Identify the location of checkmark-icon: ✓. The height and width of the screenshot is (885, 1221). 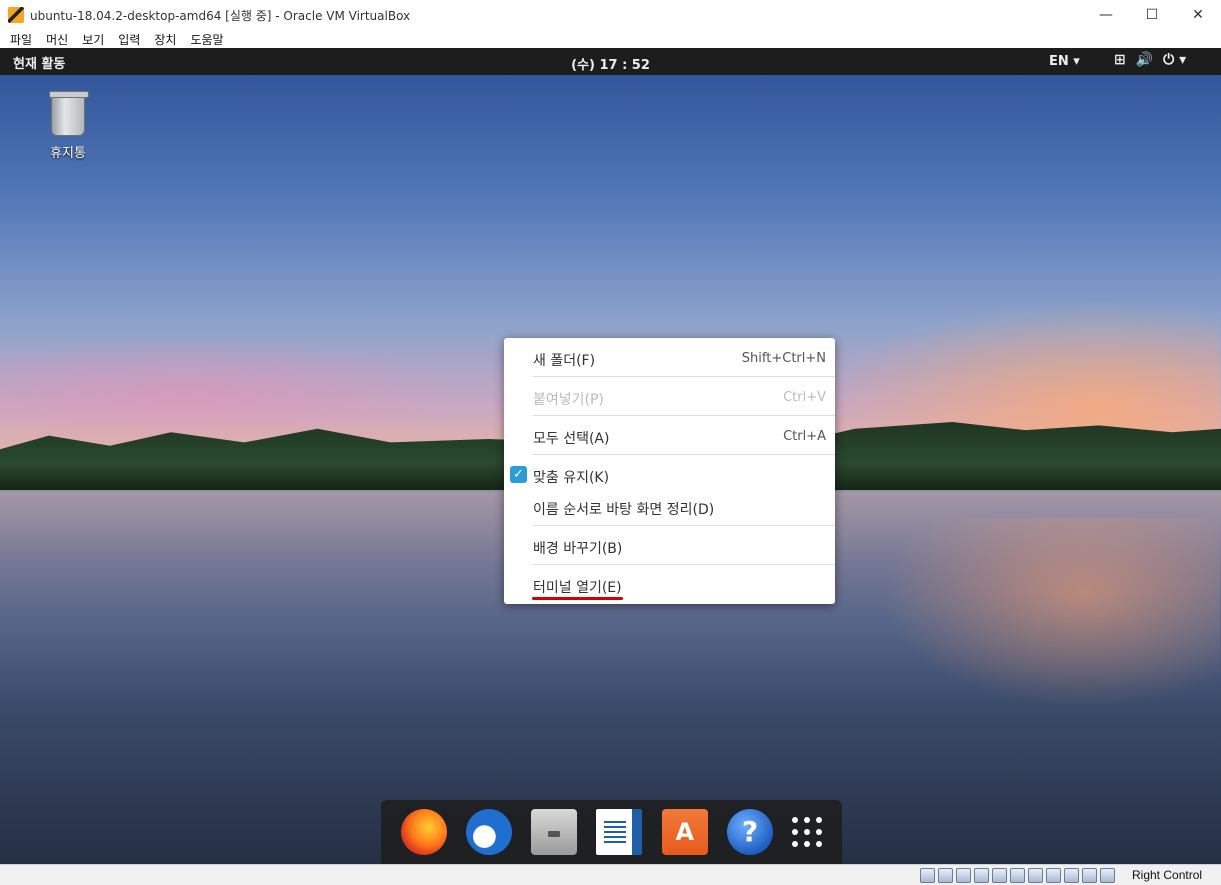
(518, 474).